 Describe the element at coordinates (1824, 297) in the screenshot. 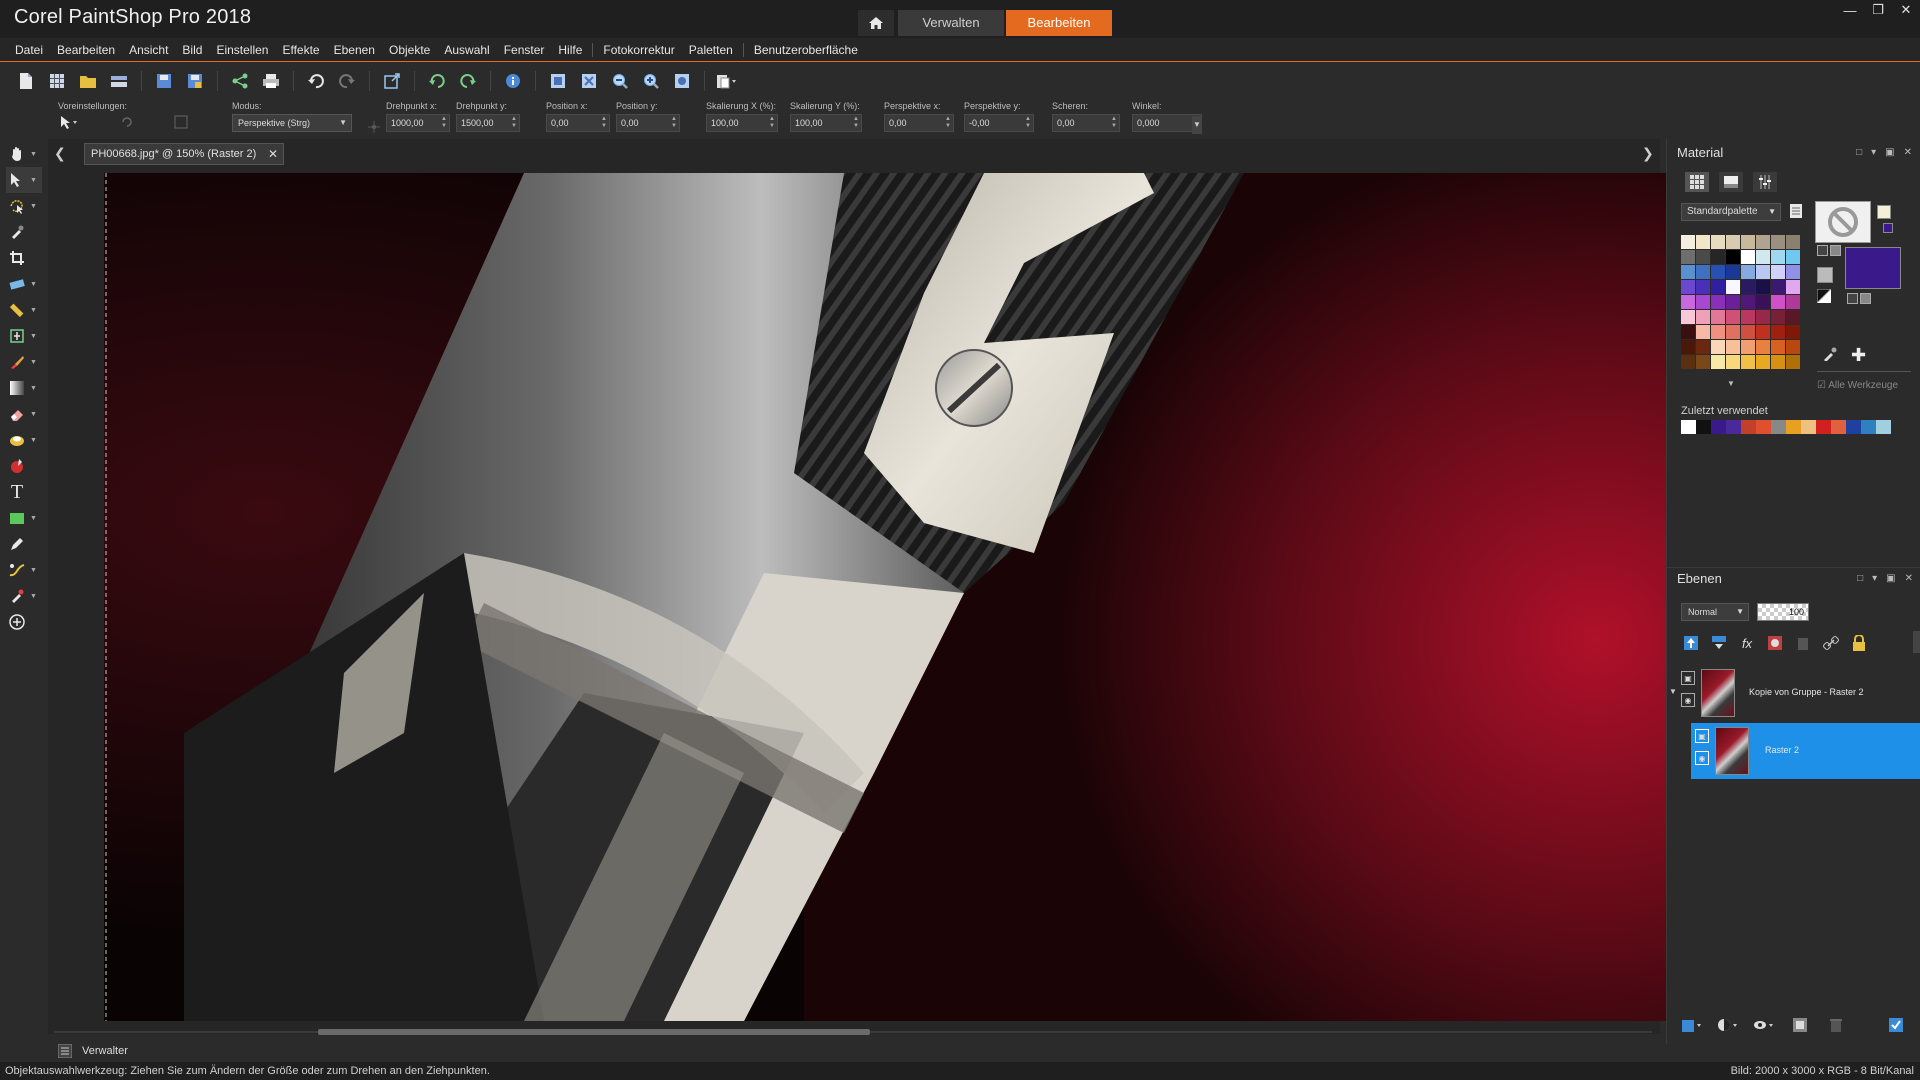

I see `reset-colors-icon` at that location.